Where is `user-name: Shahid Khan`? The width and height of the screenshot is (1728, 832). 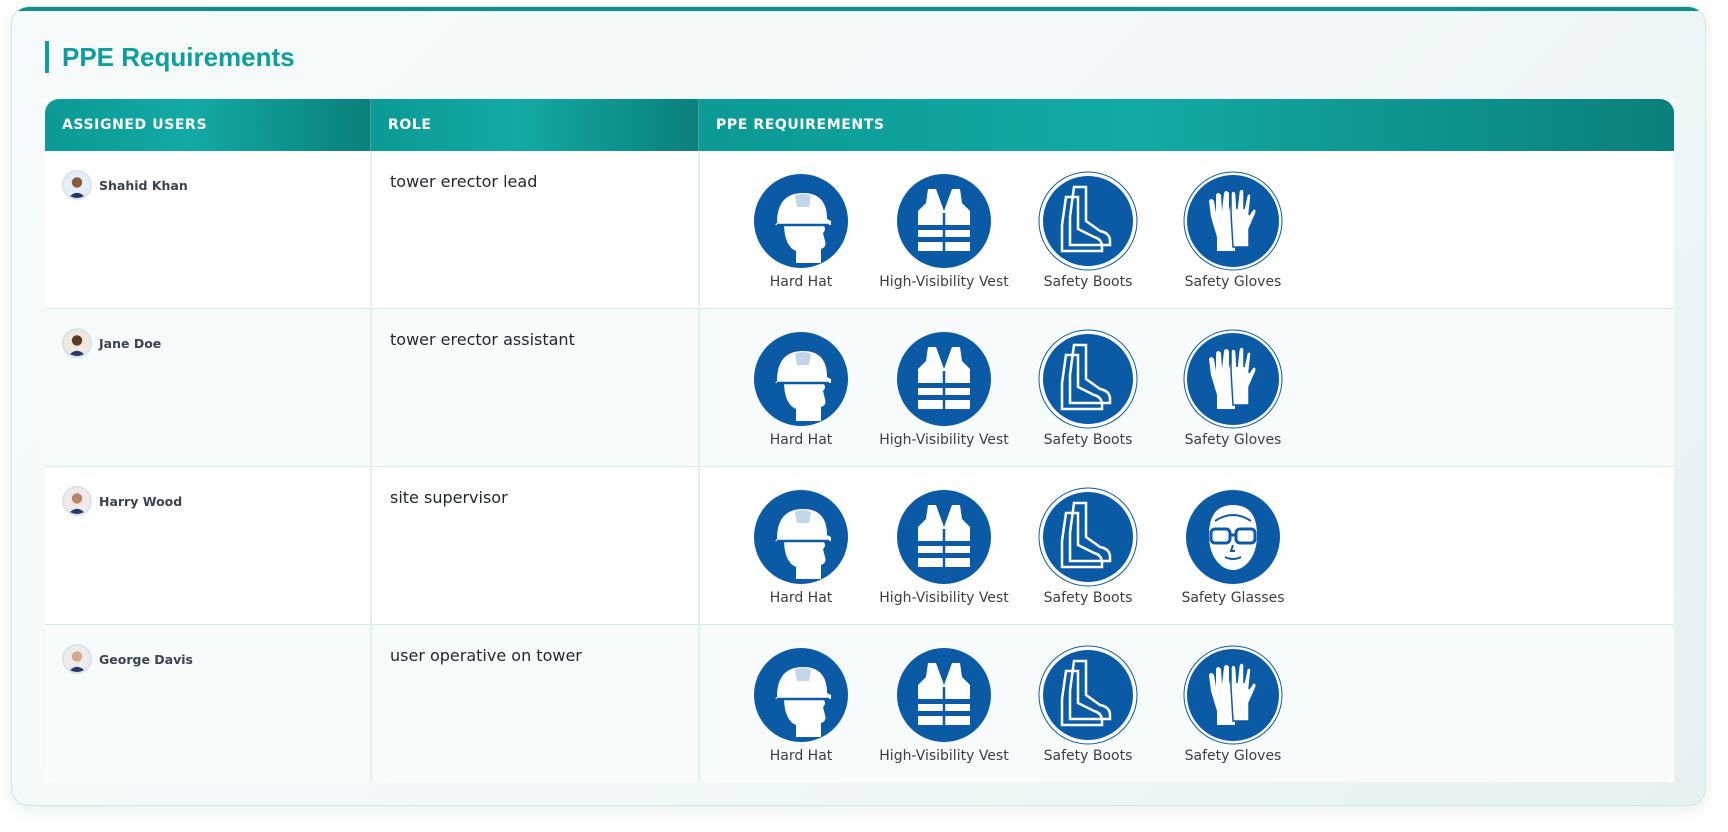
user-name: Shahid Khan is located at coordinates (143, 185).